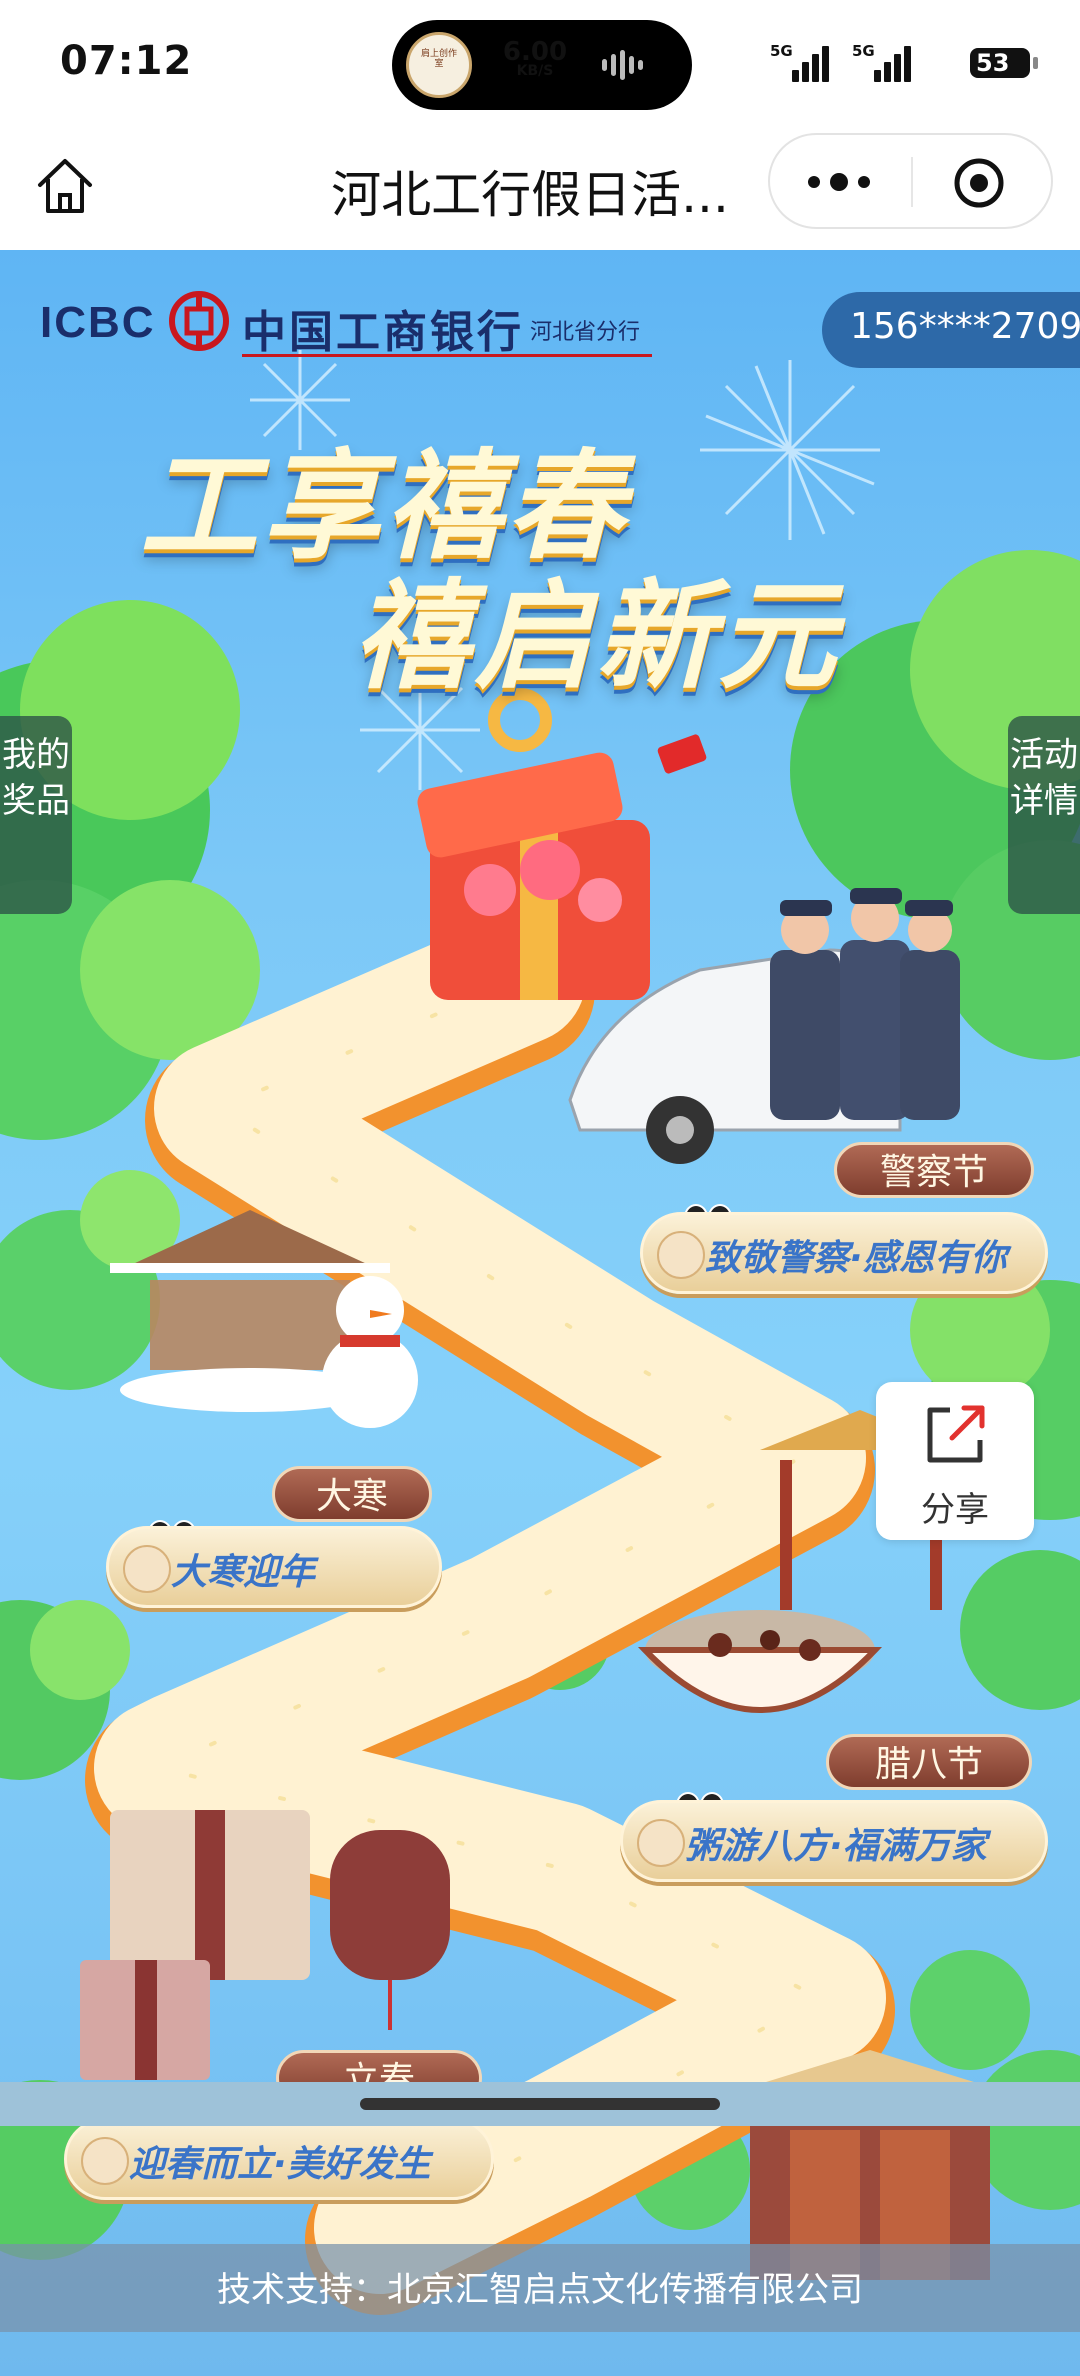 The width and height of the screenshot is (1080, 2376). I want to click on share-label: 分享, so click(955, 1510).